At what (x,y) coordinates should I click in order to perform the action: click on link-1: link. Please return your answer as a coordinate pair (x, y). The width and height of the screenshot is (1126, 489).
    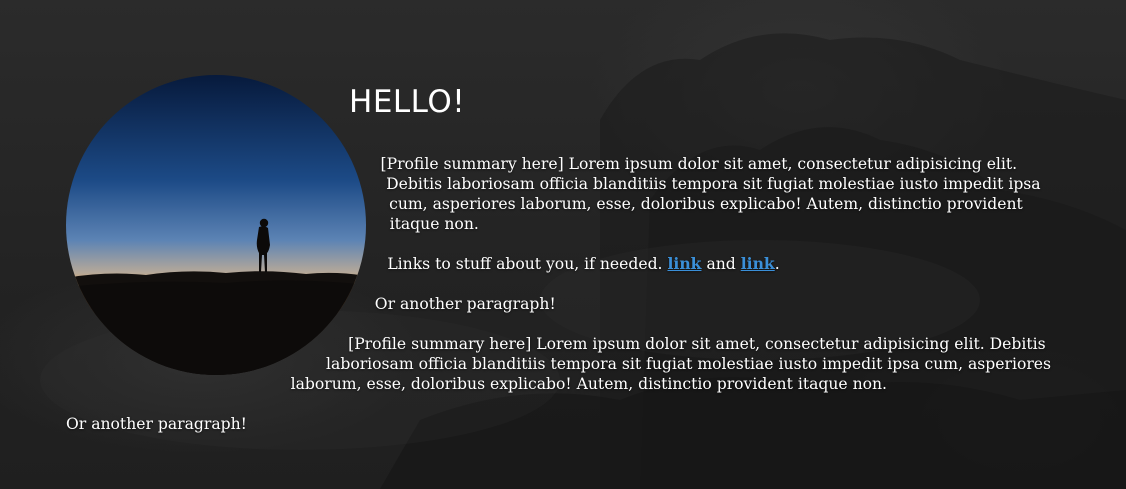
    Looking at the image, I should click on (684, 263).